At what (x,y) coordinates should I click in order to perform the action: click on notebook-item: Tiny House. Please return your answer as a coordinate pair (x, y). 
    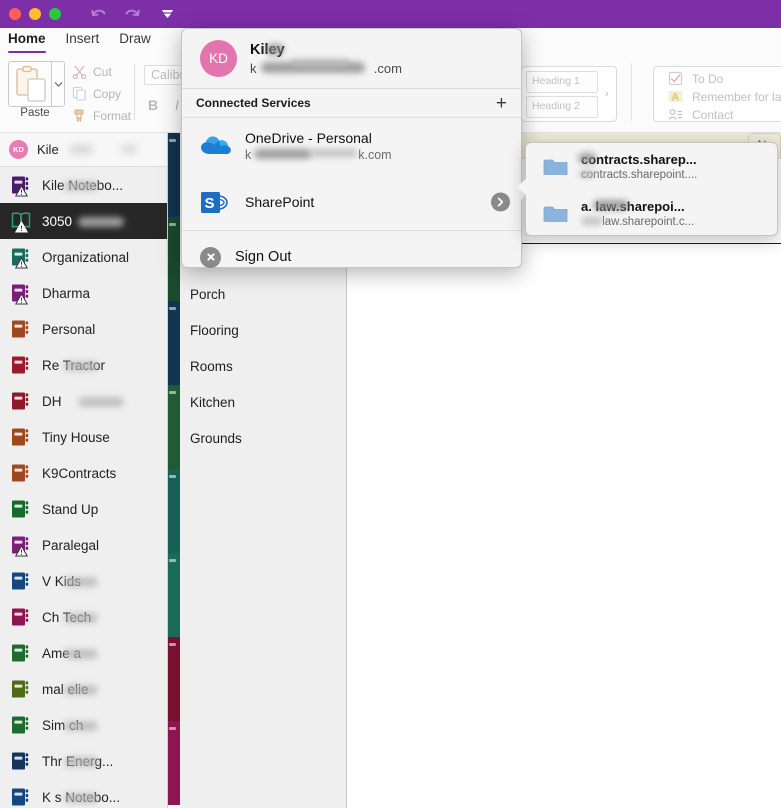
    Looking at the image, I should click on (83, 437).